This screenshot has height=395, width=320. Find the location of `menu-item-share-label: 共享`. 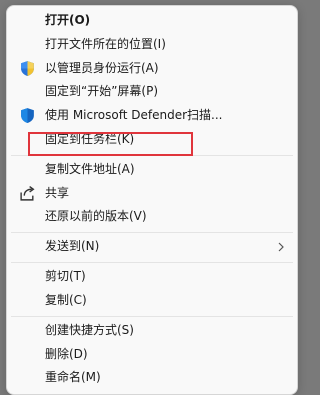

menu-item-share-label: 共享 is located at coordinates (57, 193).